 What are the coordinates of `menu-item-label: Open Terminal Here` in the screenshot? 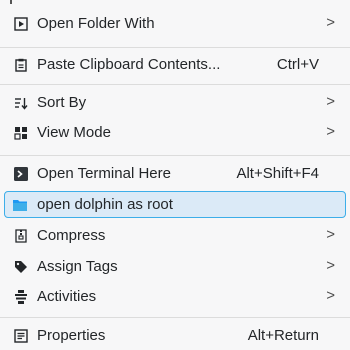 It's located at (104, 173).